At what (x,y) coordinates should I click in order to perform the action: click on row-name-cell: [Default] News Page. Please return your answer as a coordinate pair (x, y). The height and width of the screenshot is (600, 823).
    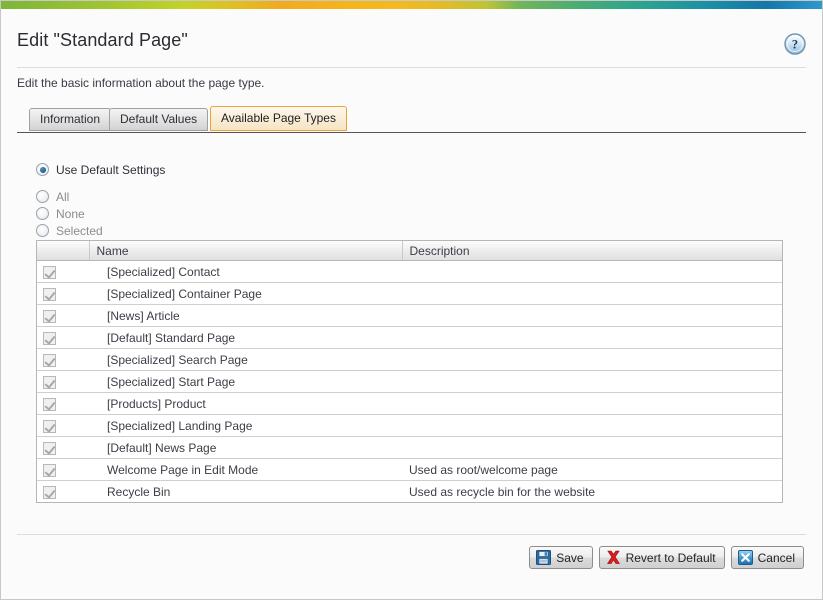
    Looking at the image, I should click on (245, 447).